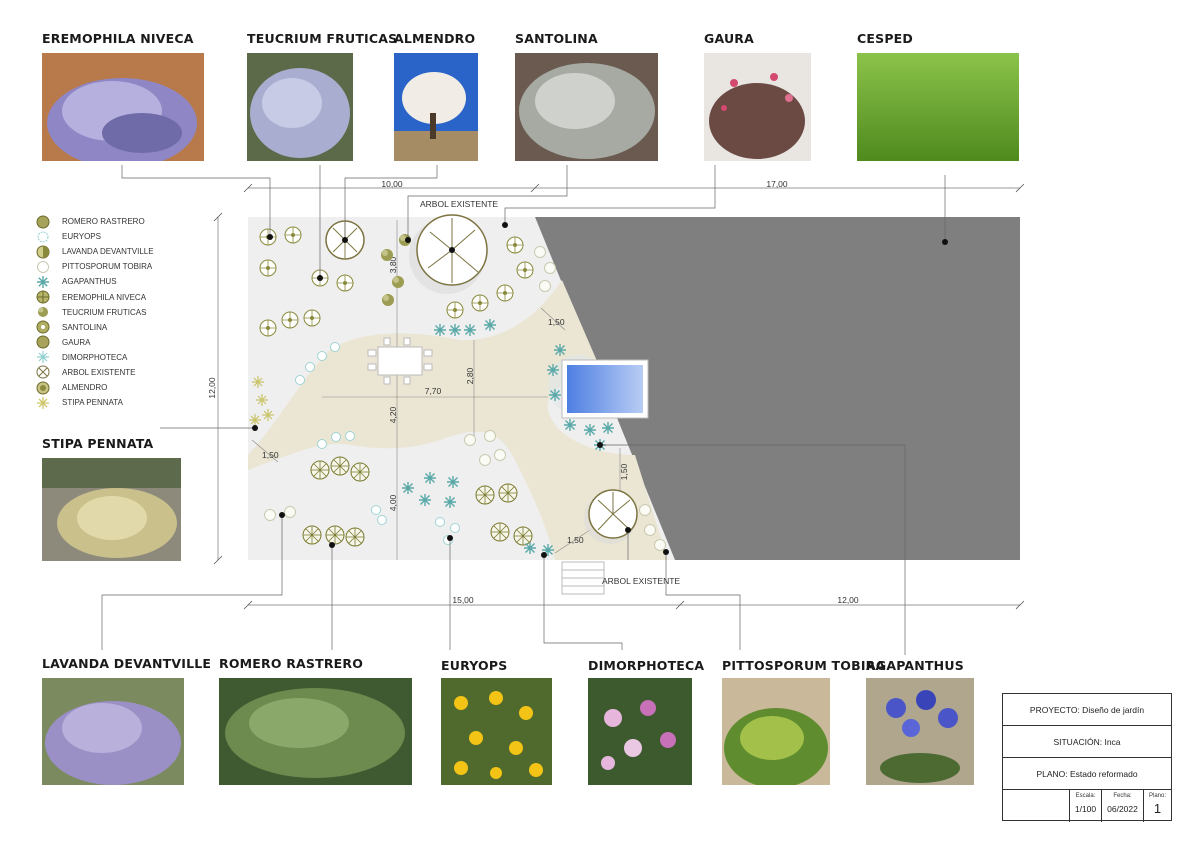 Image resolution: width=1200 pixels, height=849 pixels. Describe the element at coordinates (43, 237) in the screenshot. I see `euryops-icon` at that location.